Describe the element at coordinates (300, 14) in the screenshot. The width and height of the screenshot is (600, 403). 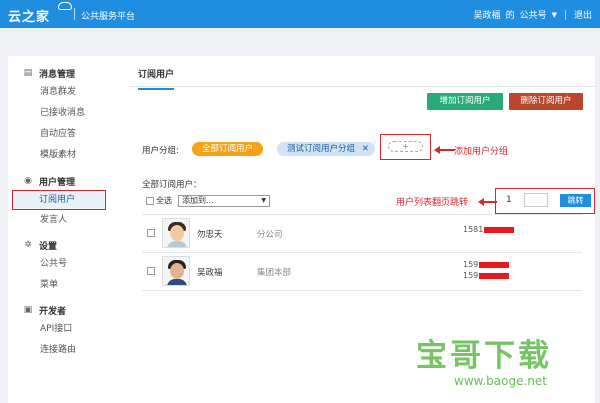
I see `top-bar: 云之家 公共服务平台 吴政福 的 公共号 ▼ 退出` at that location.